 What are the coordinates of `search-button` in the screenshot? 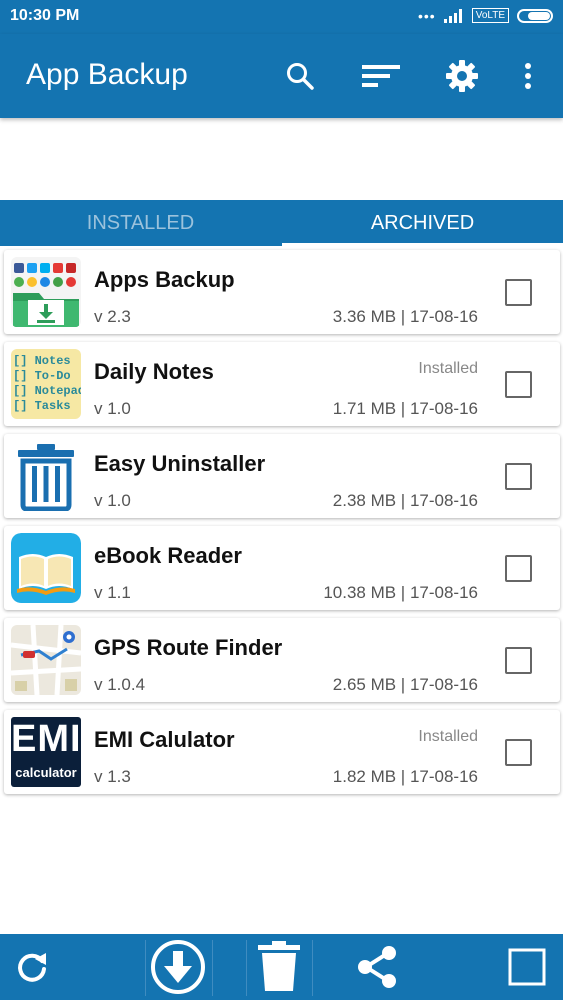 It's located at (300, 76).